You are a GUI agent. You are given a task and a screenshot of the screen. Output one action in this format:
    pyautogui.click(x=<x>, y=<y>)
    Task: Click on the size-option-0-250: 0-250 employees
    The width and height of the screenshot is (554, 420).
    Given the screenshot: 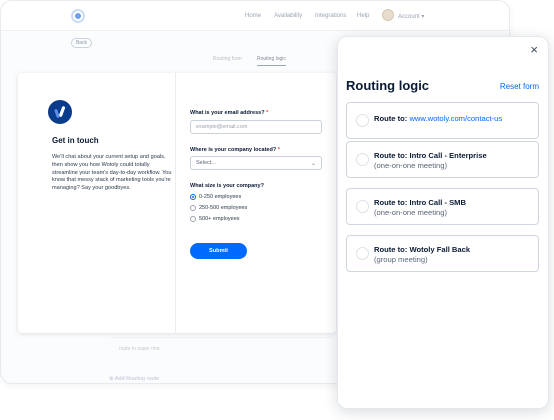 What is the action you would take?
    pyautogui.click(x=215, y=197)
    